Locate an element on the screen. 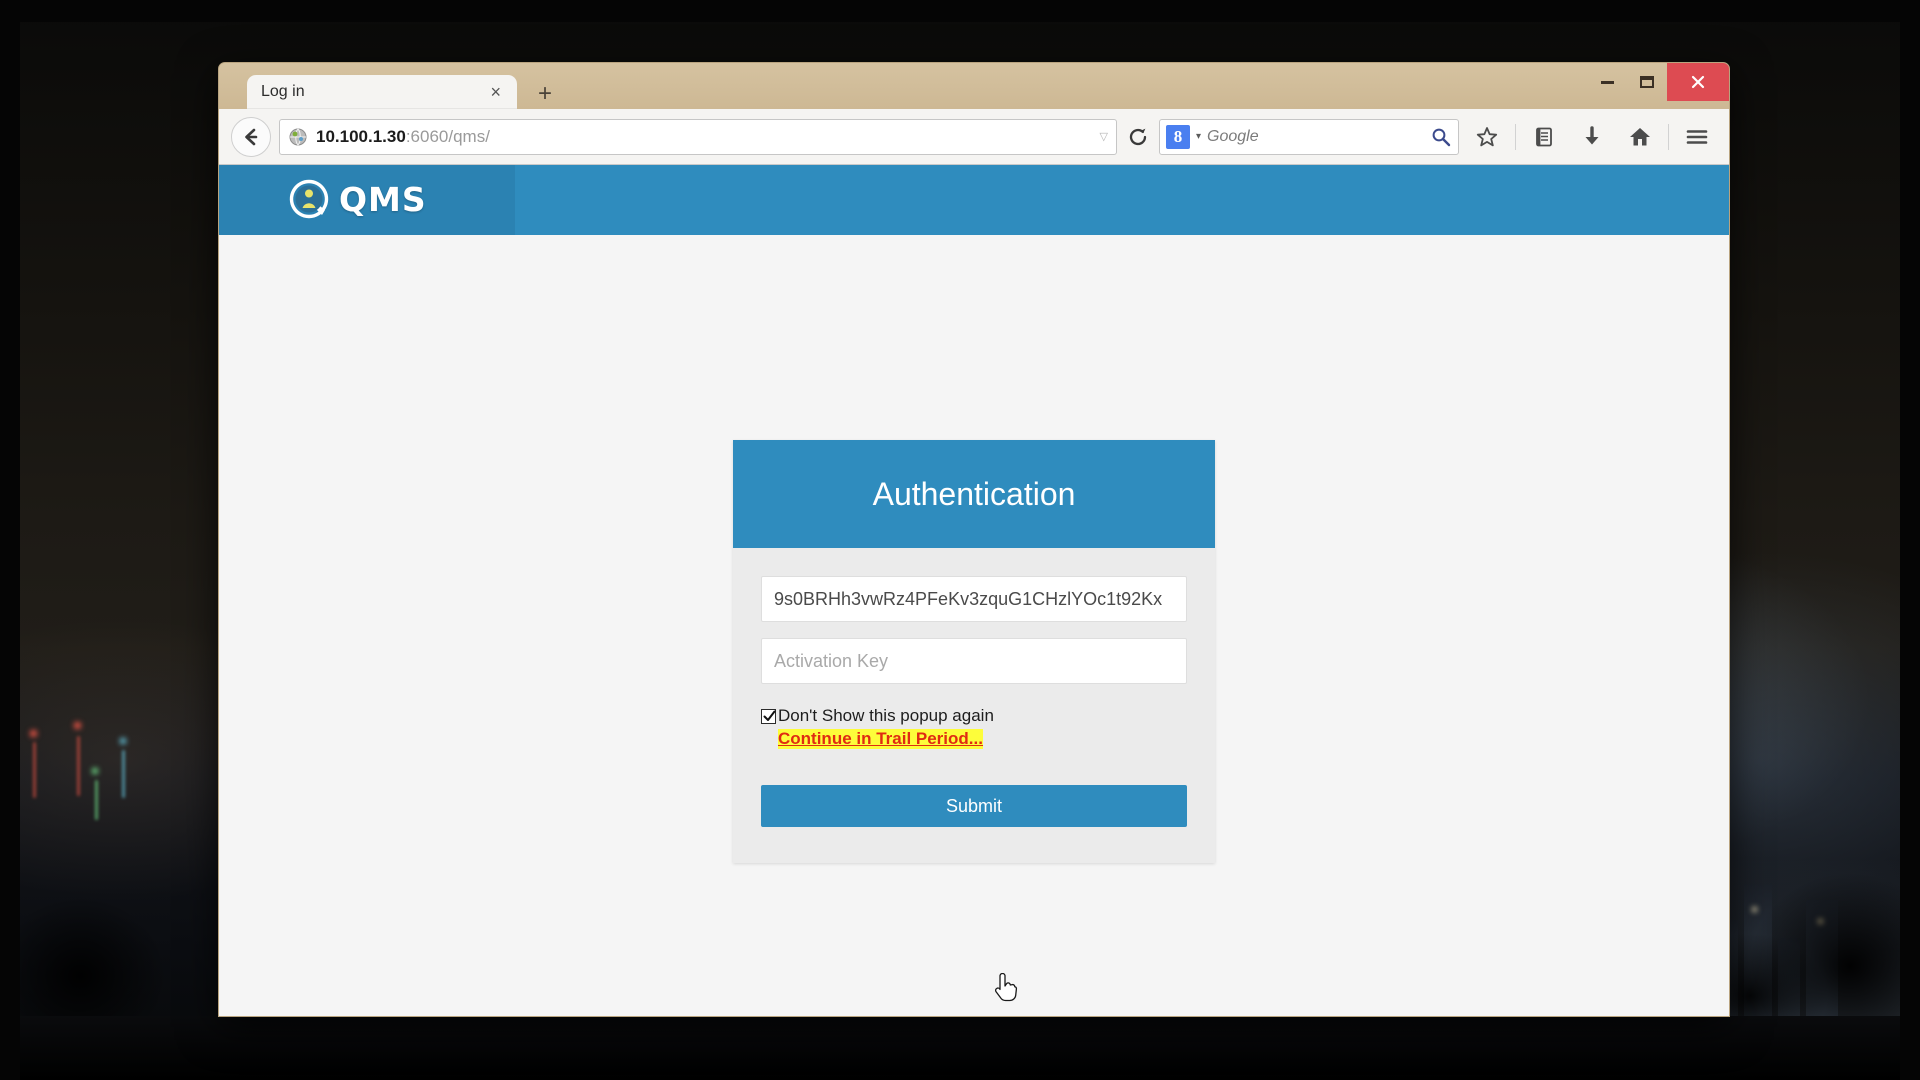  browser-title-bar: Log in × + is located at coordinates (974, 86).